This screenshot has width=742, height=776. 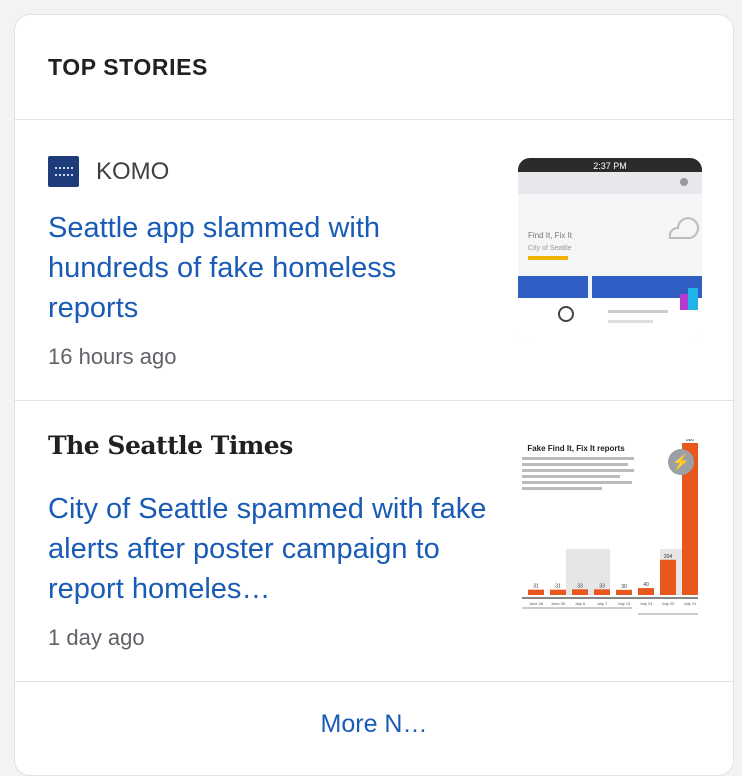 I want to click on seattle-times-logo: The Seattle Times, so click(x=170, y=445).